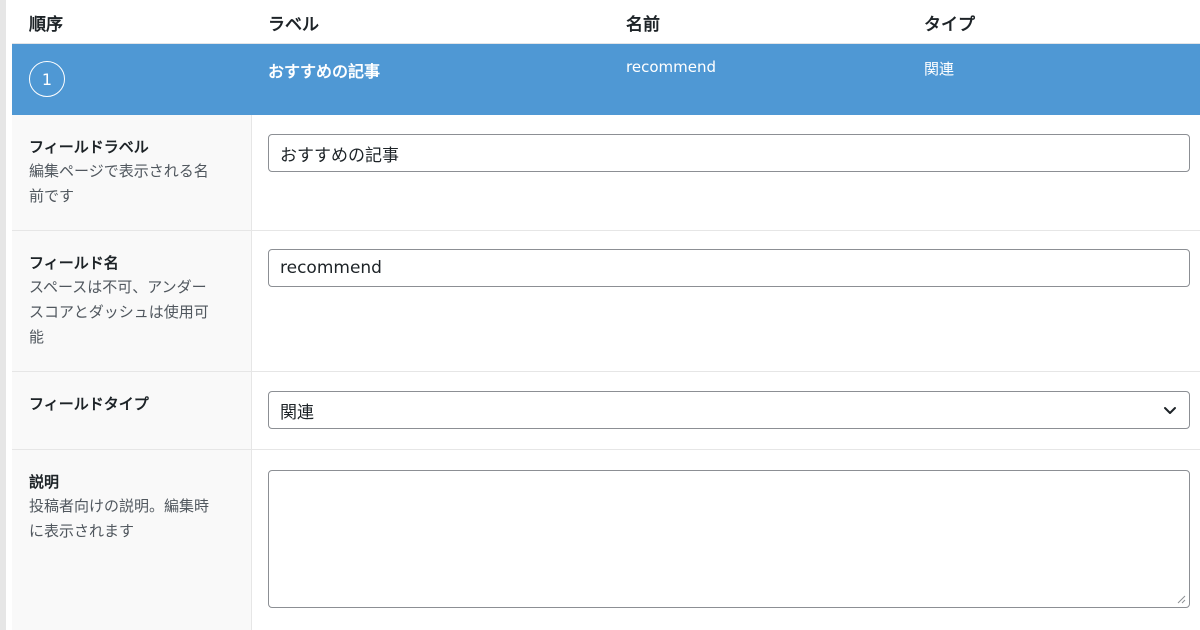 The width and height of the screenshot is (1200, 630). Describe the element at coordinates (47, 79) in the screenshot. I see `field-order-badge: 1` at that location.